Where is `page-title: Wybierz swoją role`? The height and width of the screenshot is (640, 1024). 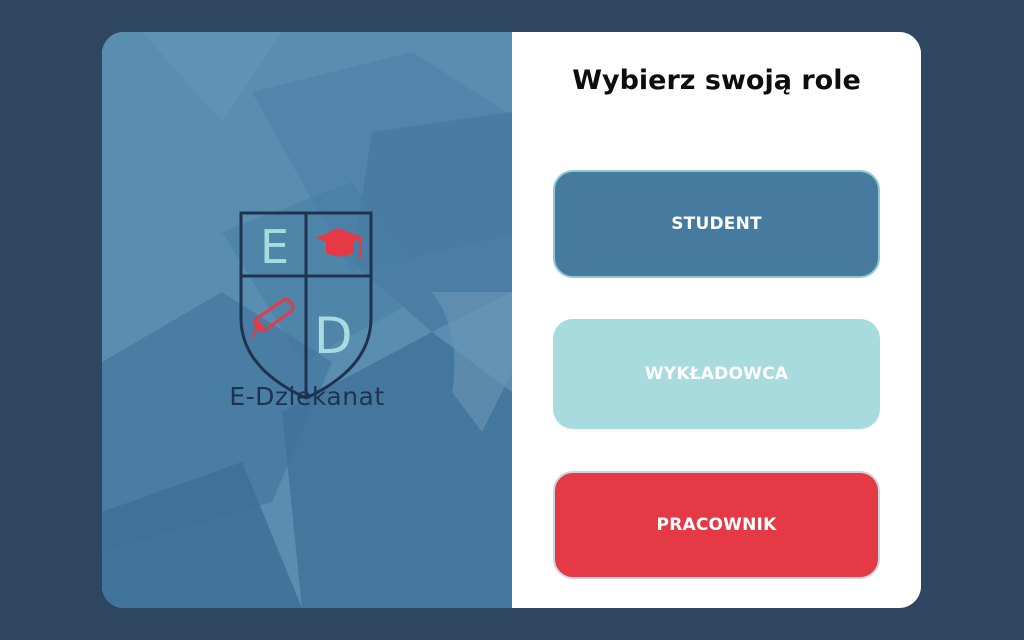
page-title: Wybierz swoją role is located at coordinates (716, 80).